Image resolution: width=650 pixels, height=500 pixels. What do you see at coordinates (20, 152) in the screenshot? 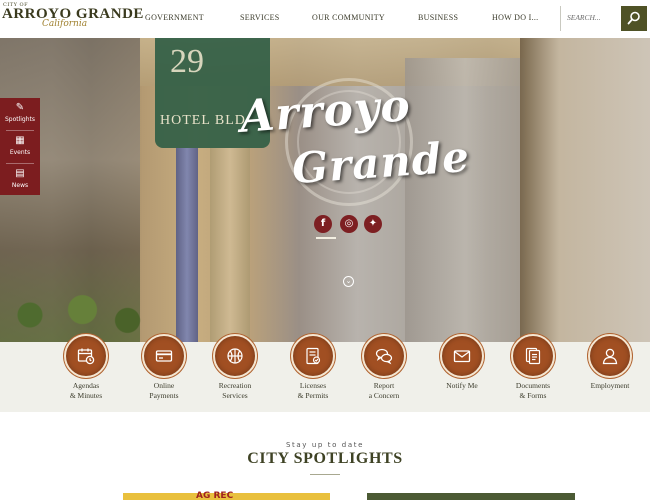
I see `side-tab-label: Events` at bounding box center [20, 152].